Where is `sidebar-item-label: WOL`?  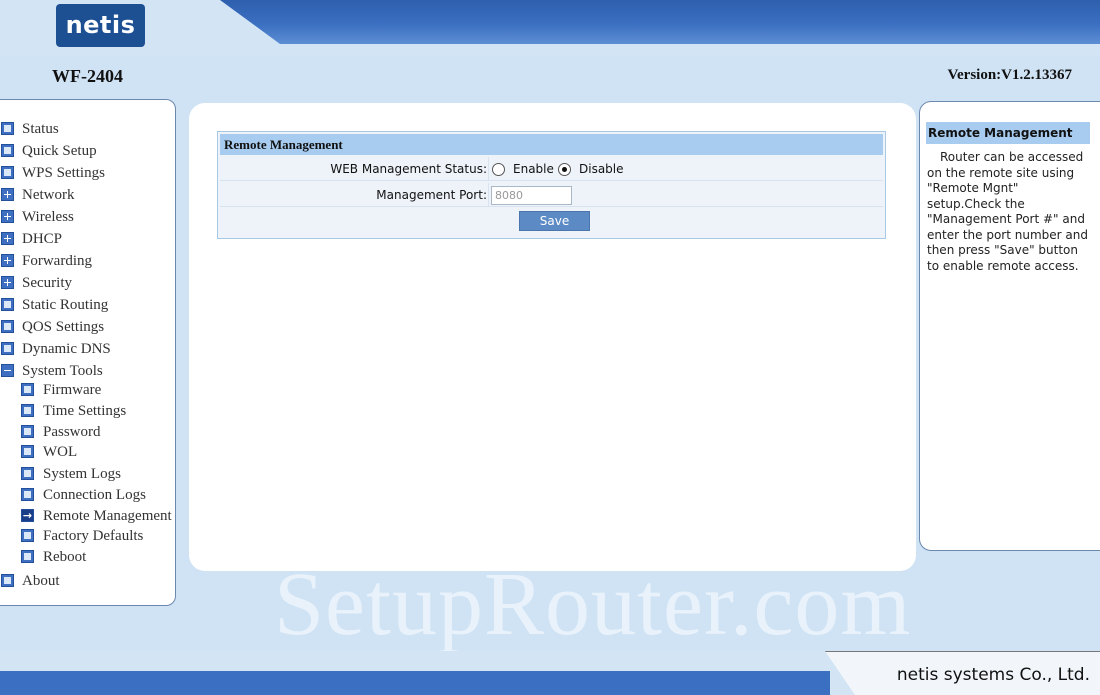
sidebar-item-label: WOL is located at coordinates (60, 452).